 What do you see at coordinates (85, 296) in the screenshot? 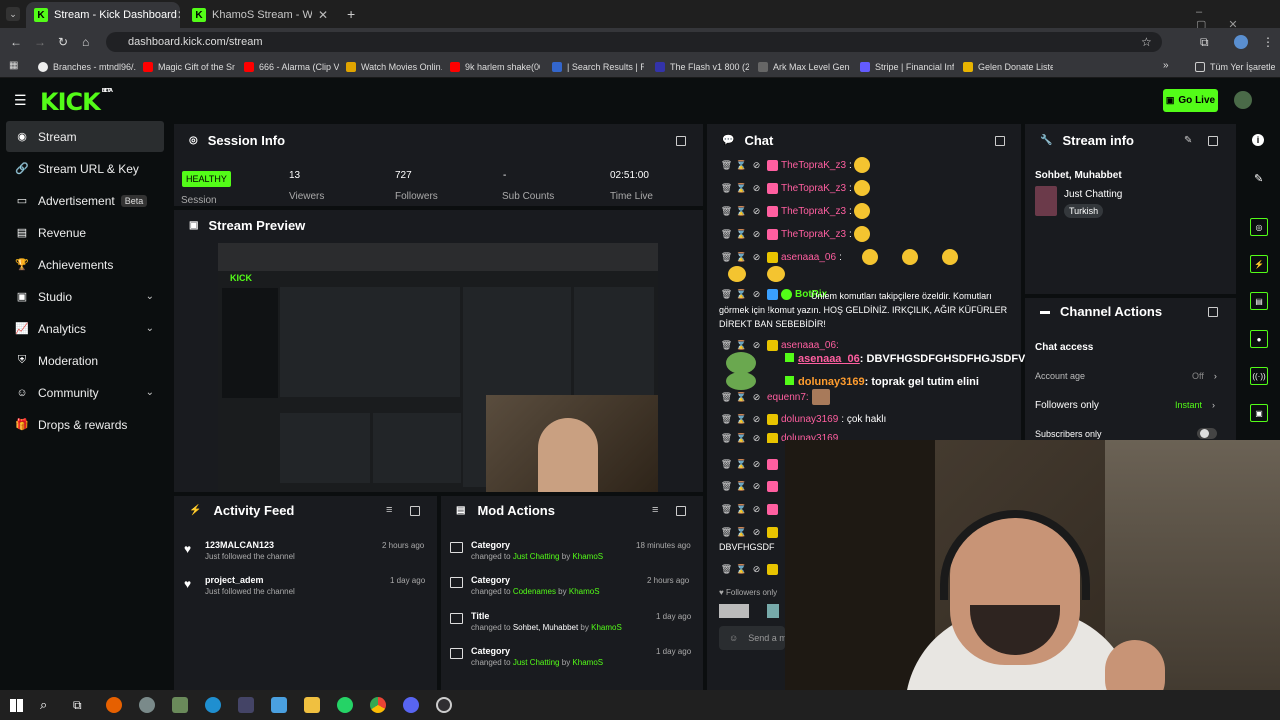
I see `sidebar-item-studio: ▣ Studio ⌄` at bounding box center [85, 296].